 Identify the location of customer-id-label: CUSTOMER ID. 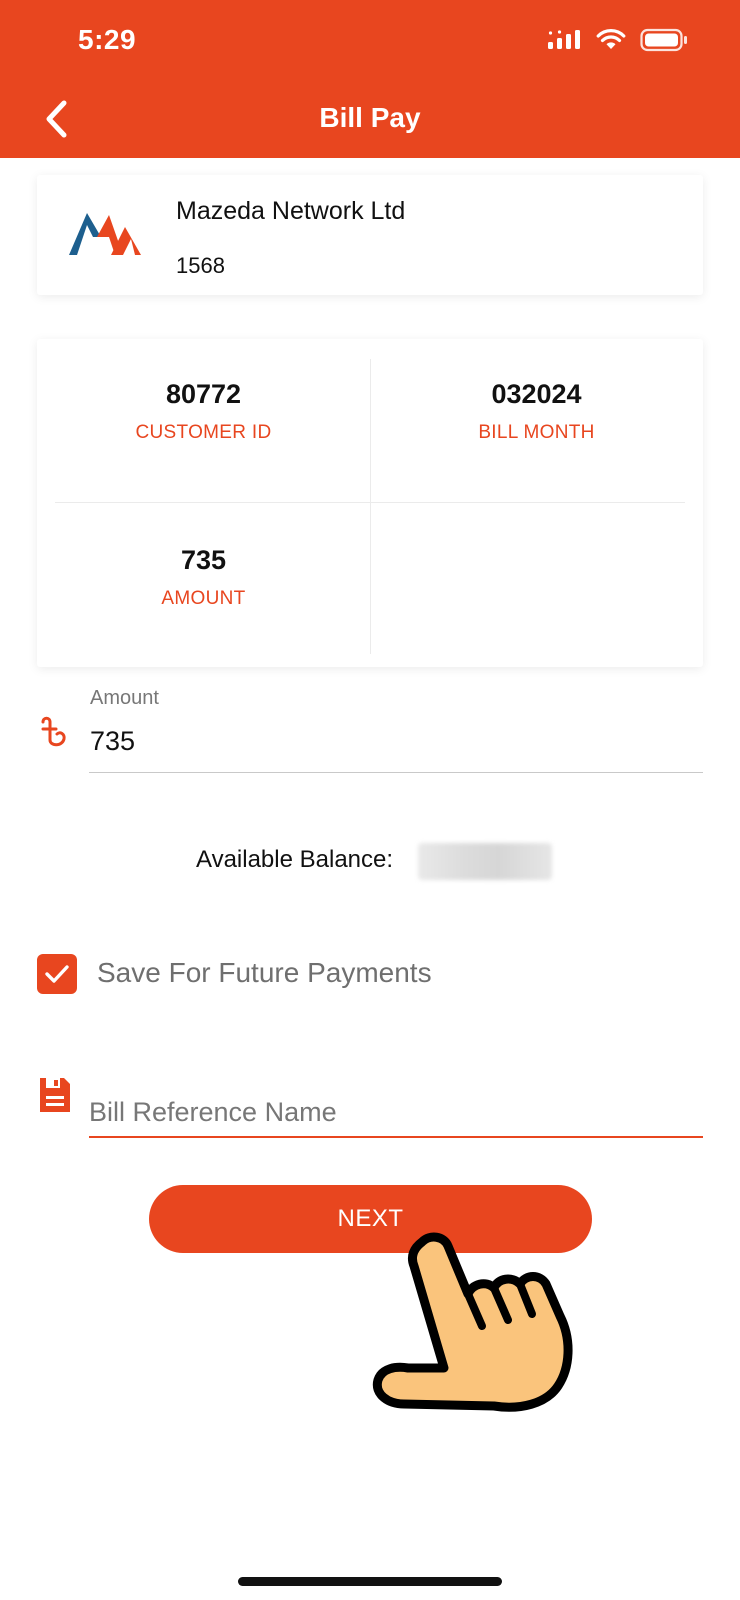
(203, 432).